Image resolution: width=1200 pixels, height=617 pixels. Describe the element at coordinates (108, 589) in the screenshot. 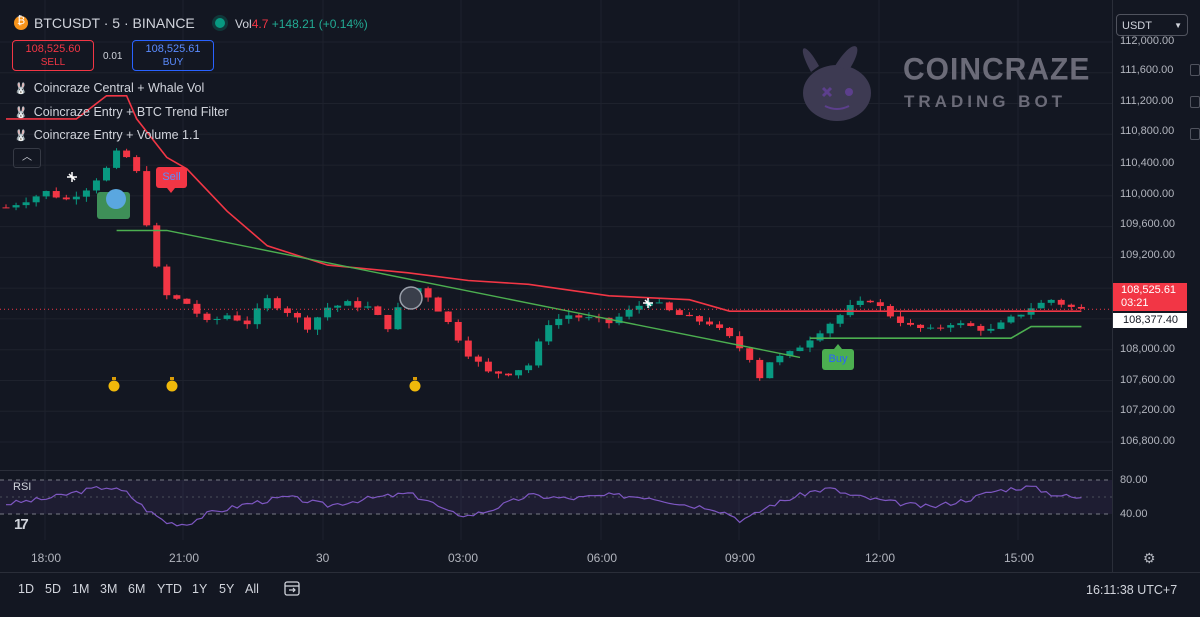

I see `range-button-3m: 3M` at that location.